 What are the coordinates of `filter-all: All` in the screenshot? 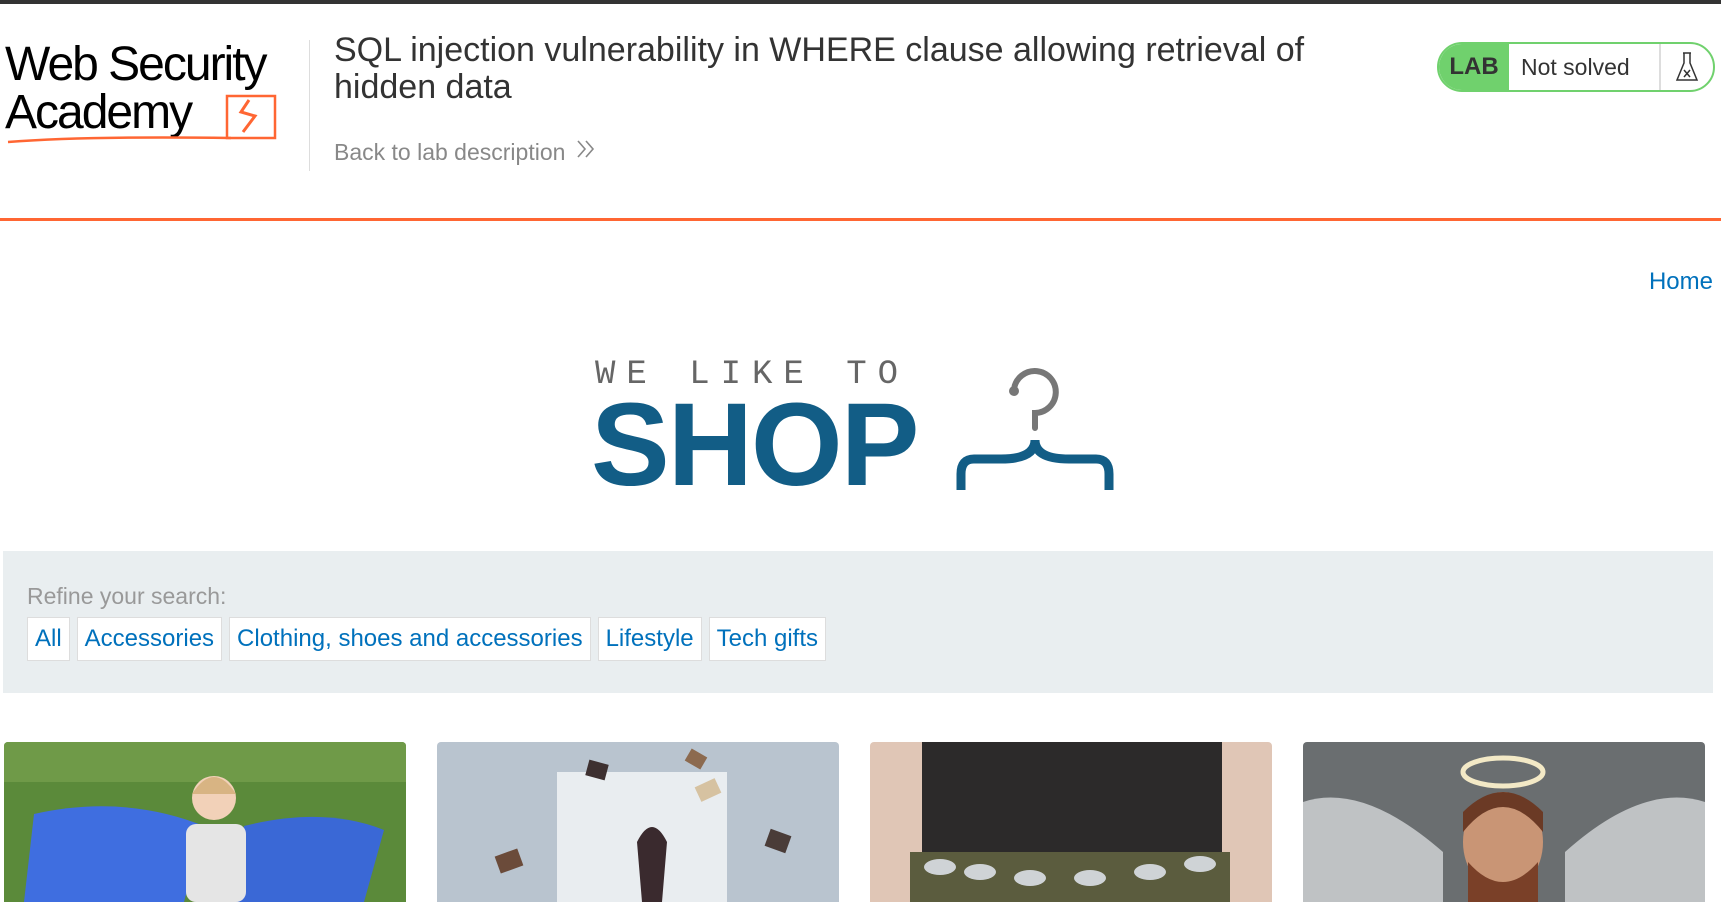 It's located at (48, 639).